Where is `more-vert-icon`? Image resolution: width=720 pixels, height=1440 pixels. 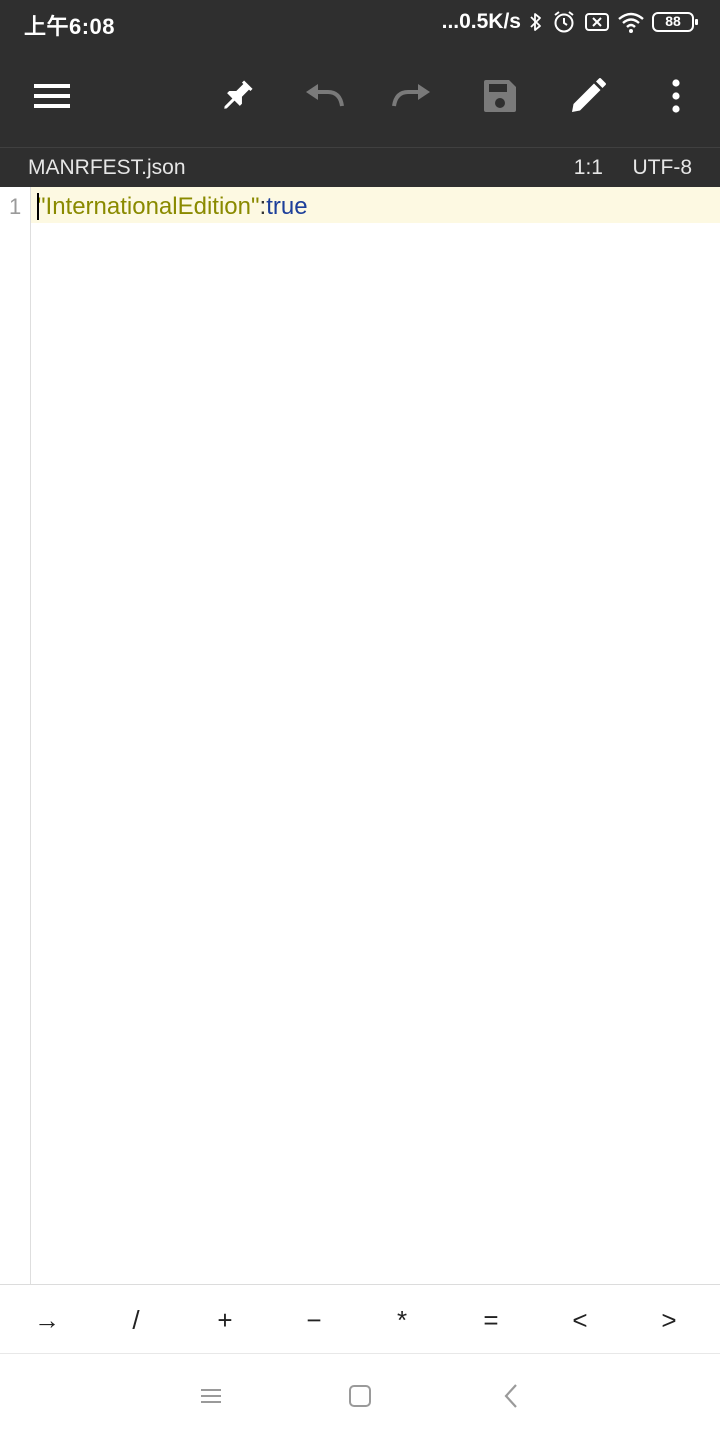 more-vert-icon is located at coordinates (676, 96).